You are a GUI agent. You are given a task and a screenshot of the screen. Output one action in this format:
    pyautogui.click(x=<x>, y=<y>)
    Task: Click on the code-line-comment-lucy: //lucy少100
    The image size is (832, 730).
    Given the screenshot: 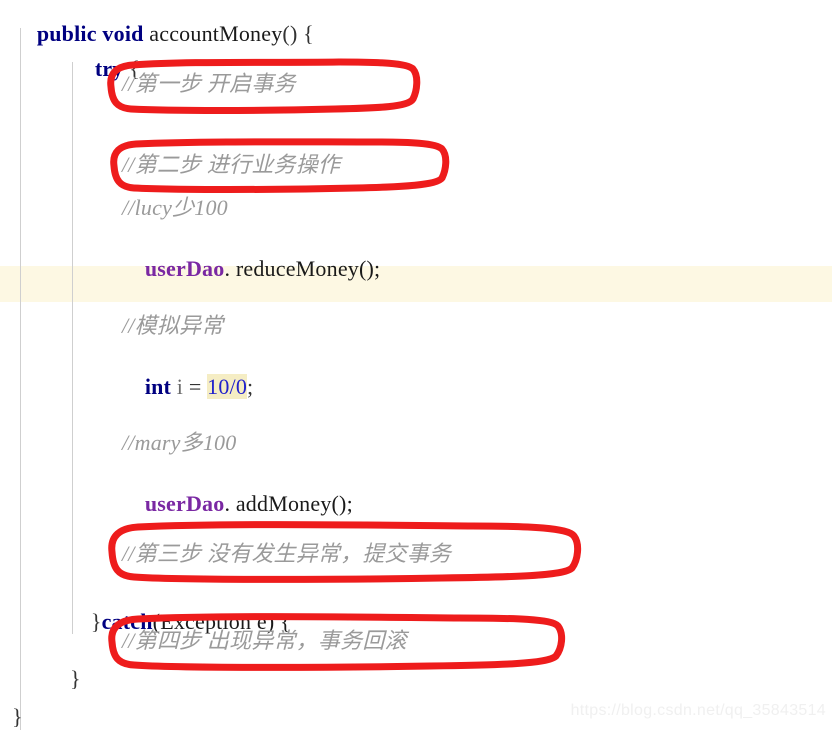 What is the action you would take?
    pyautogui.click(x=175, y=208)
    